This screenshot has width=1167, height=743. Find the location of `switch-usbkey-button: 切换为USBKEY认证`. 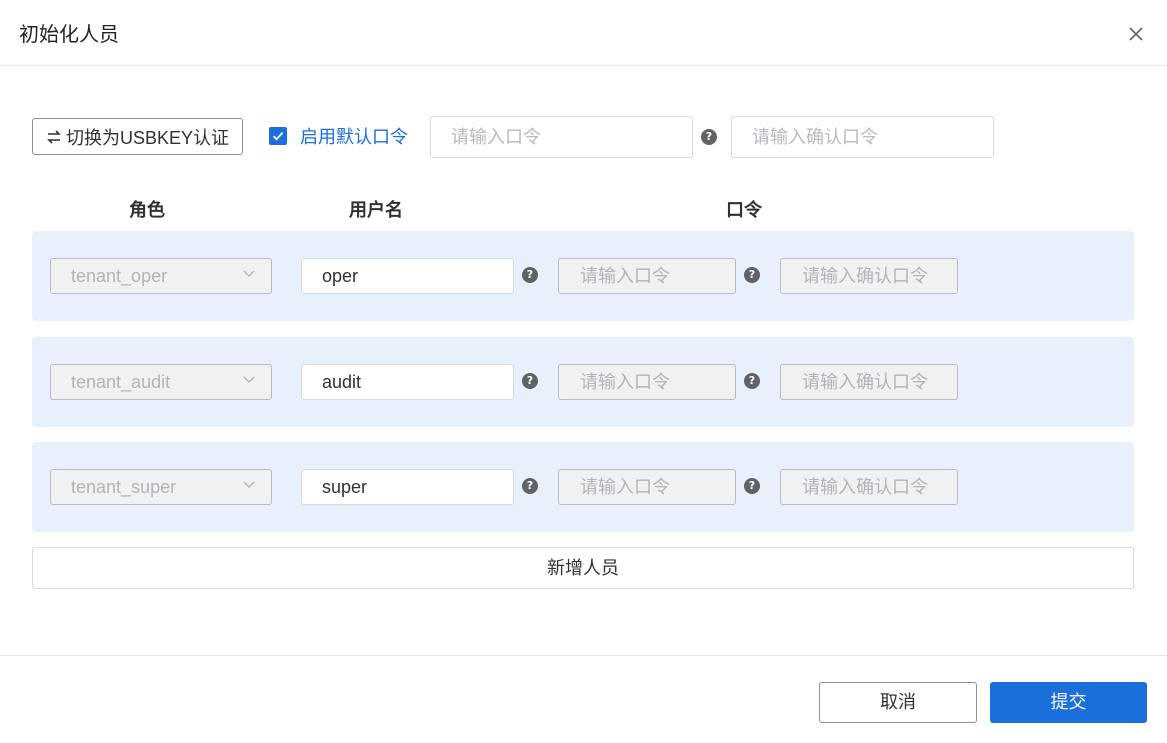

switch-usbkey-button: 切换为USBKEY认证 is located at coordinates (137, 136).